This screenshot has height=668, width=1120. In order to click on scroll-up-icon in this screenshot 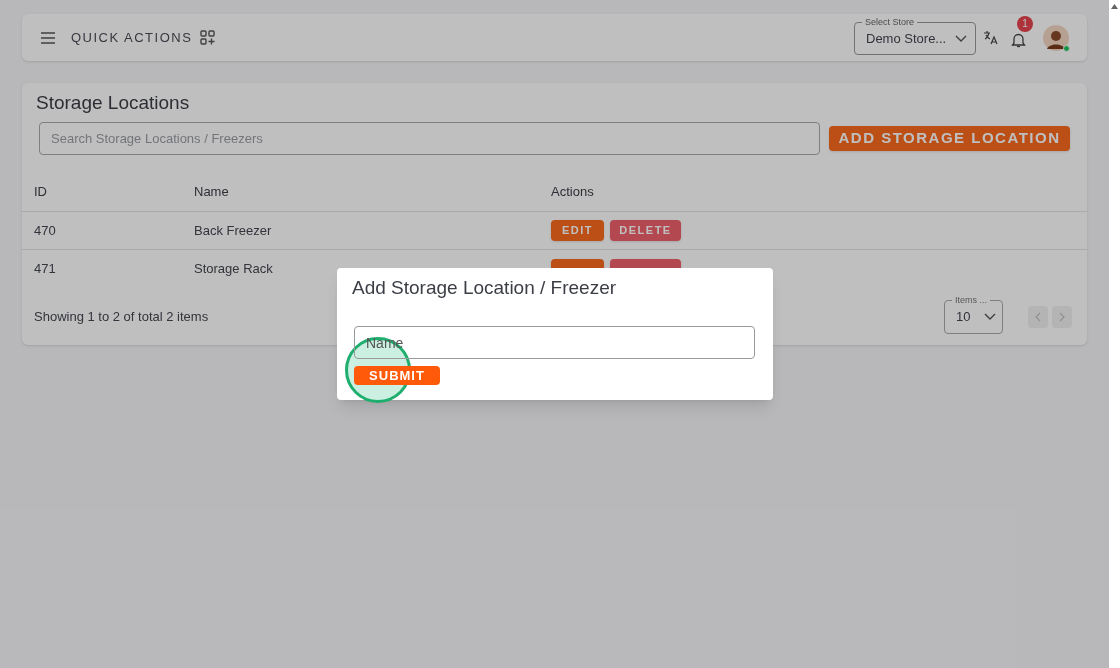, I will do `click(1114, 6)`.